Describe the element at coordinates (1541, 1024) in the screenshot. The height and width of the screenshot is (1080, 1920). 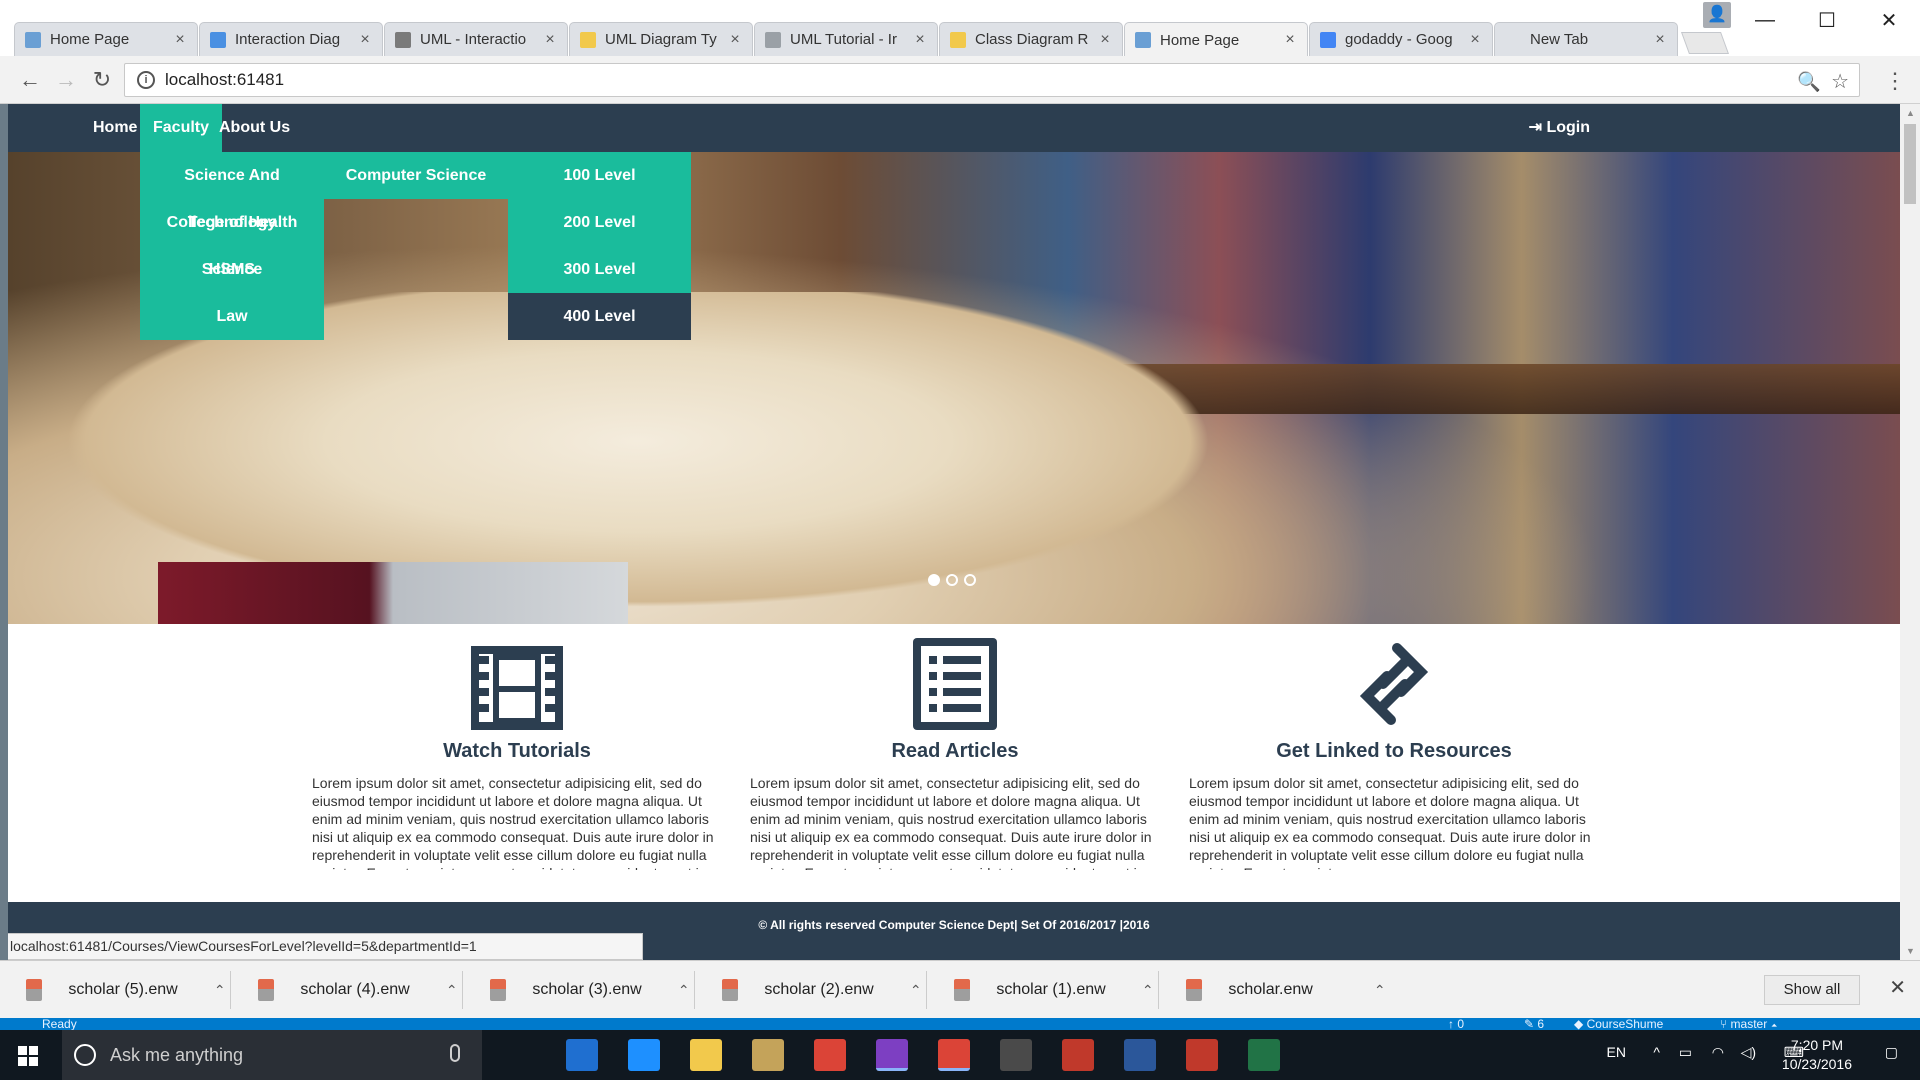
I see `ide-status-edit-count: 6` at that location.